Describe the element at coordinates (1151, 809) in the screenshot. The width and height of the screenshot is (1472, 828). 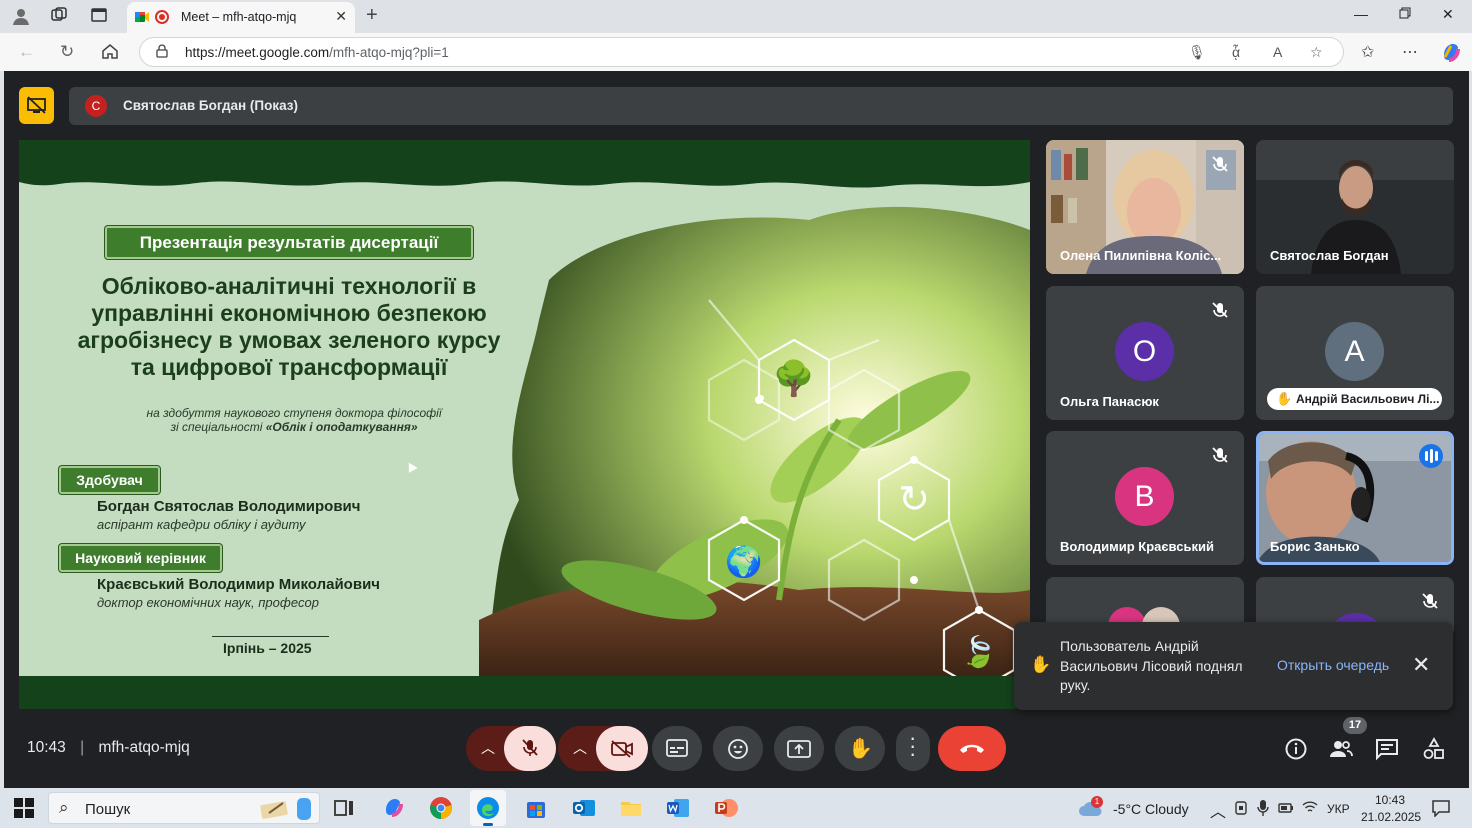
I see `weather-text: -5°C Cloudy` at that location.